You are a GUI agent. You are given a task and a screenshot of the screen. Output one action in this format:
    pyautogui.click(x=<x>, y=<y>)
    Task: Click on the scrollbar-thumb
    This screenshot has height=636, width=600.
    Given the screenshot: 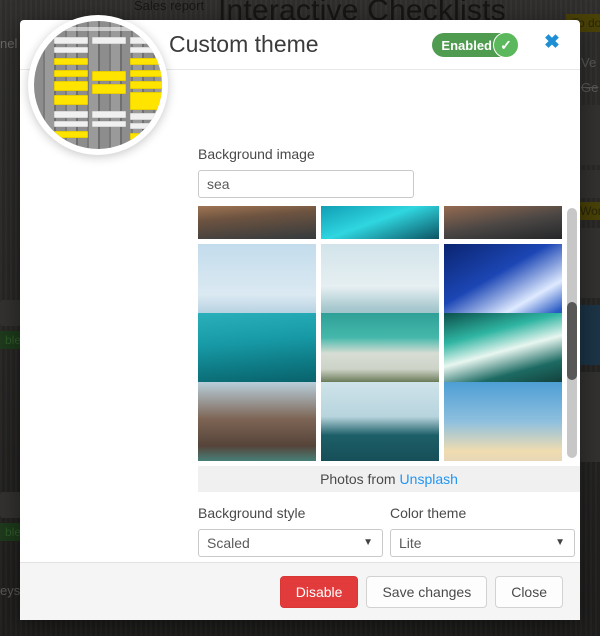 What is the action you would take?
    pyautogui.click(x=572, y=341)
    